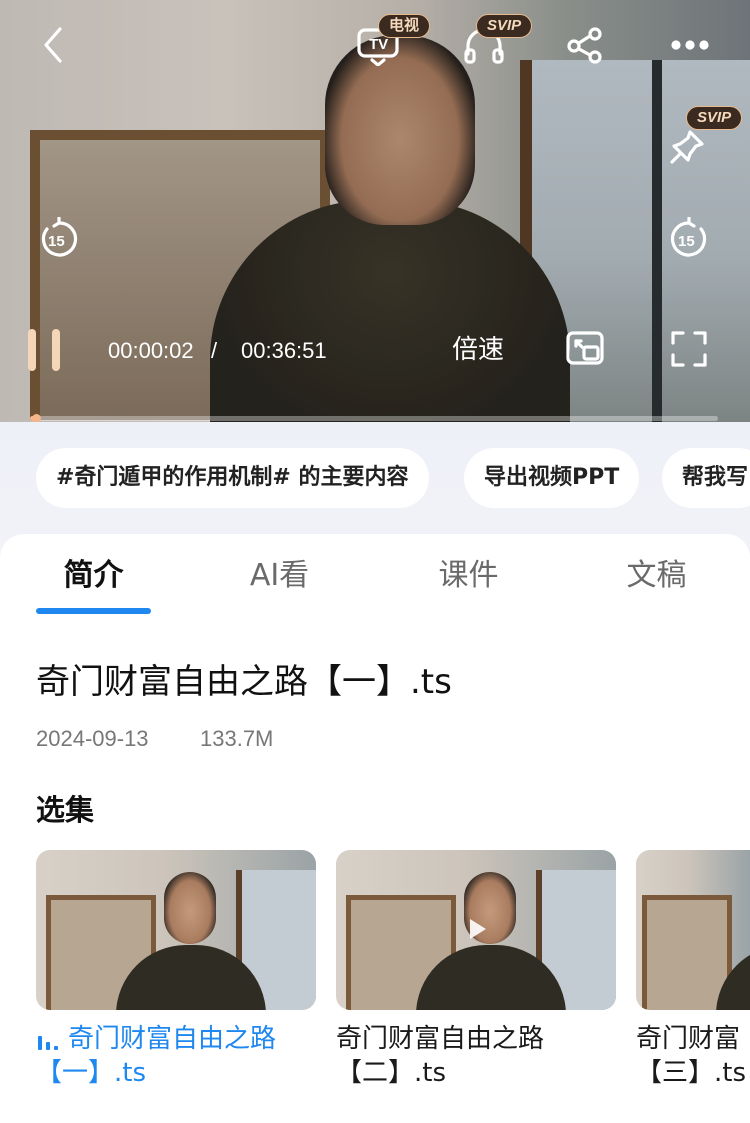 Image resolution: width=750 pixels, height=1123 pixels. I want to click on total-time: 00:36:51, so click(284, 350).